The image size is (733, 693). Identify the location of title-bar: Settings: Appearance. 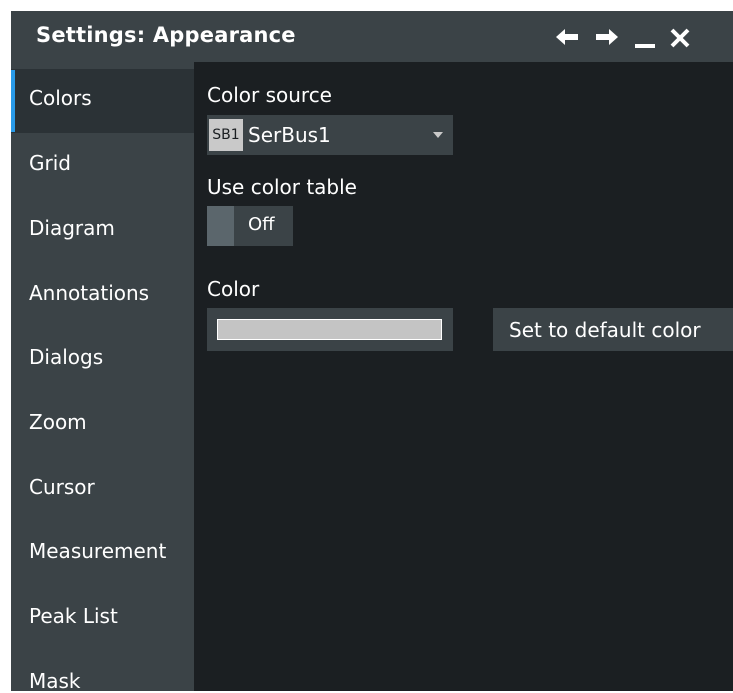
(372, 36).